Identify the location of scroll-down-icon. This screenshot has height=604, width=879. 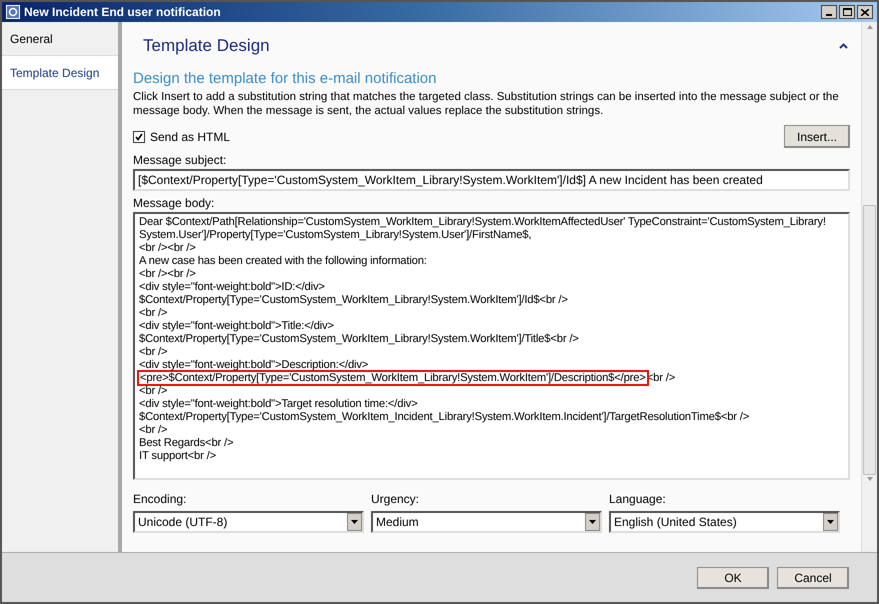
(869, 479).